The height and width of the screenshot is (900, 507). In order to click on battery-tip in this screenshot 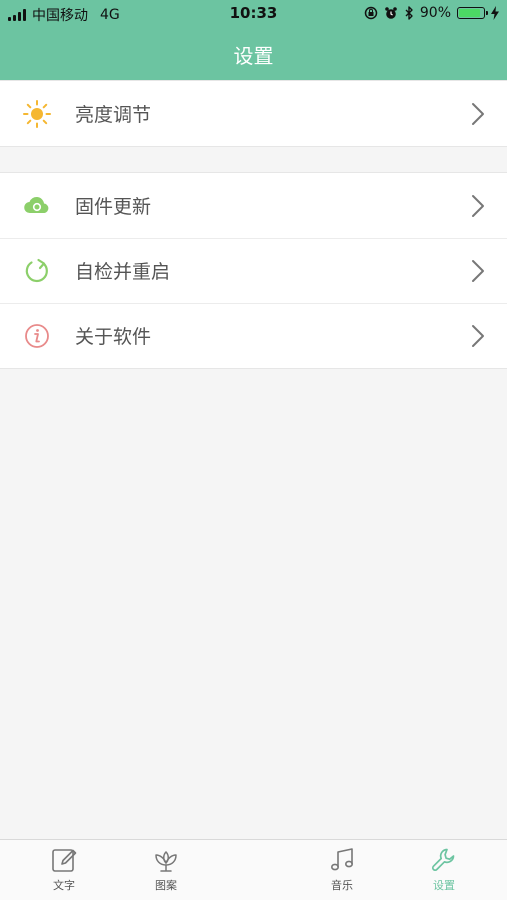, I will do `click(487, 13)`.